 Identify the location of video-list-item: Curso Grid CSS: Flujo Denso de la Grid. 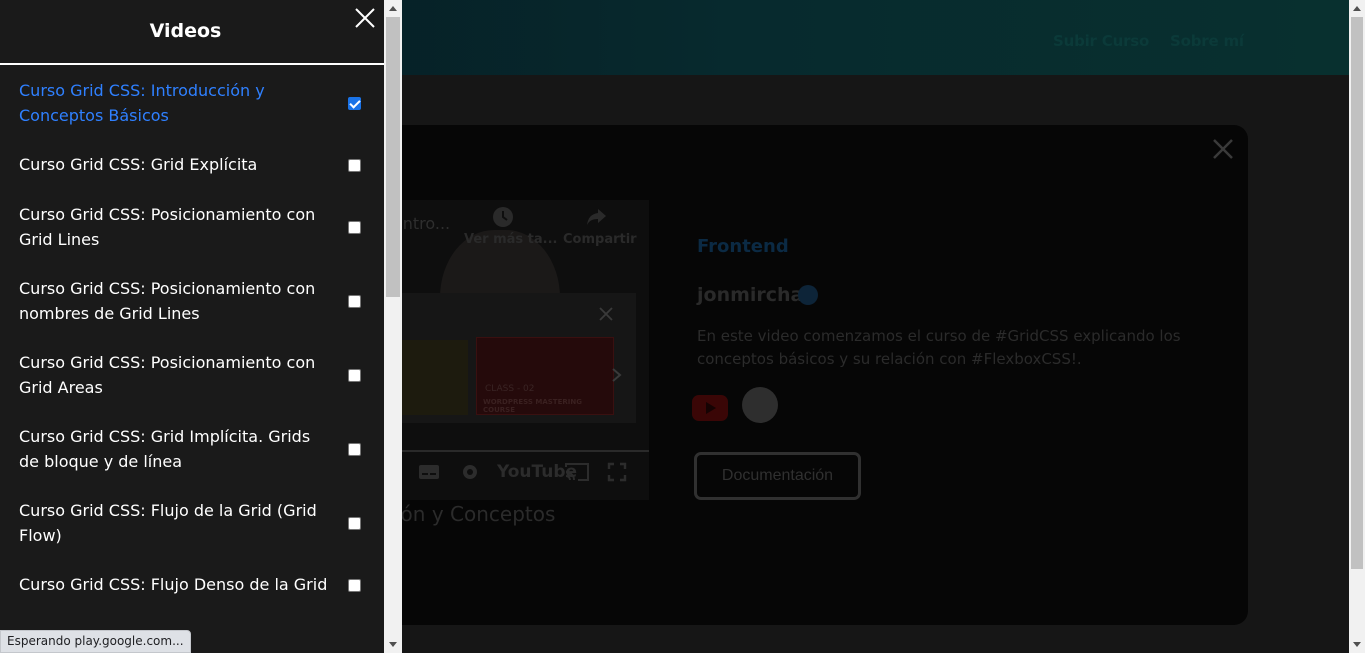
(192, 585).